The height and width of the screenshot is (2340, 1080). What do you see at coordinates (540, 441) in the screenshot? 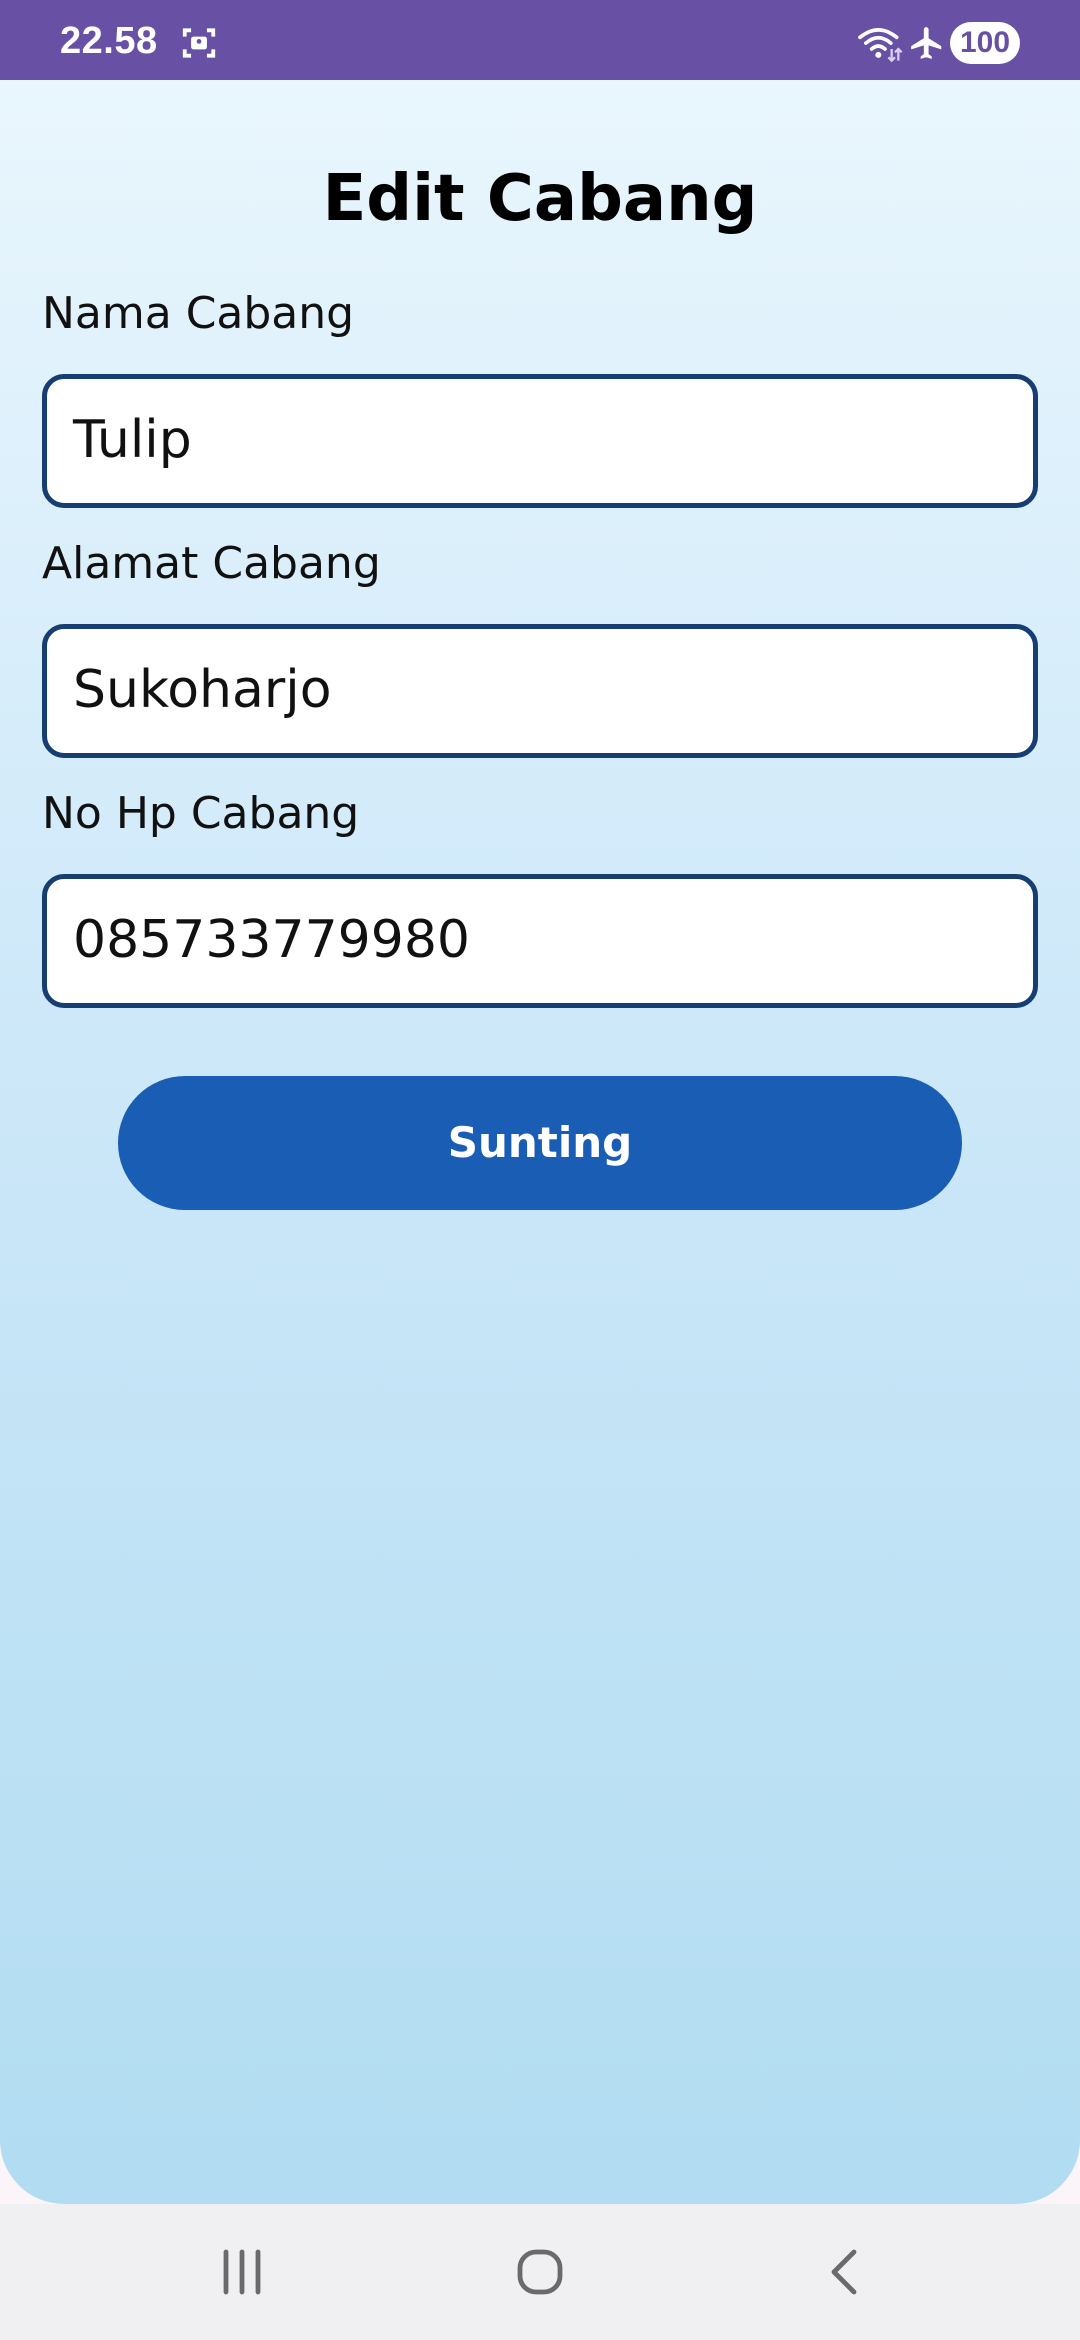
I see `branch-name-input: Tulip` at bounding box center [540, 441].